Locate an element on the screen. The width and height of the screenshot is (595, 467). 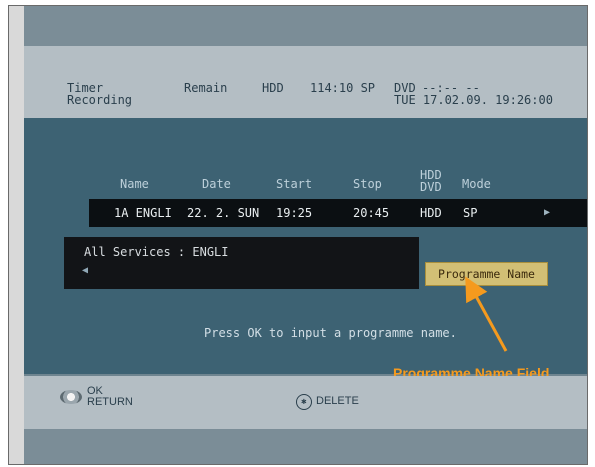
delete-label: DELETE is located at coordinates (337, 401).